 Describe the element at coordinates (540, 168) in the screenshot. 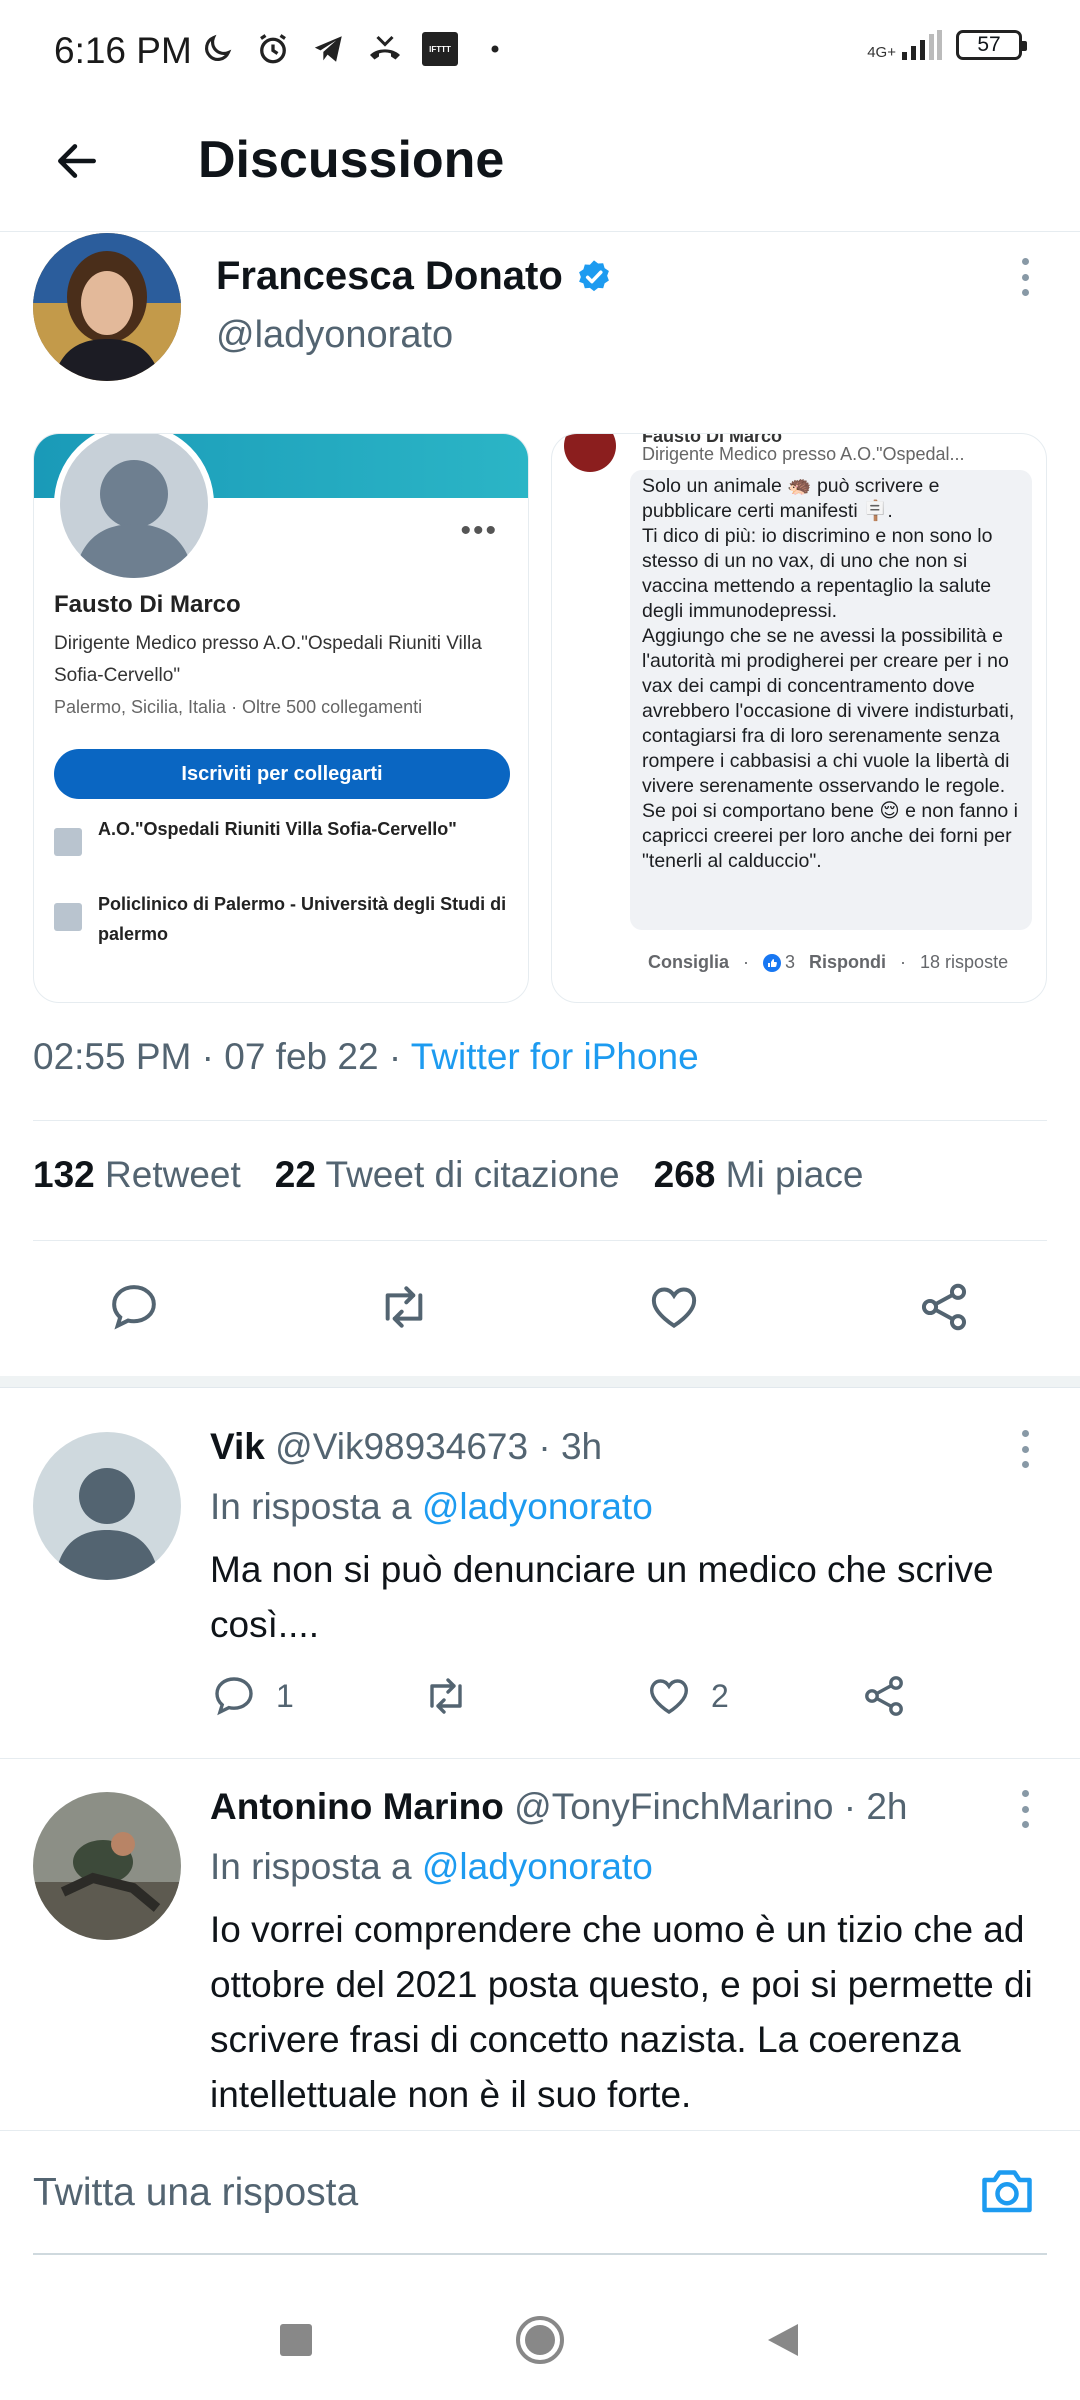

I see `top-app-bar: Discussione` at that location.